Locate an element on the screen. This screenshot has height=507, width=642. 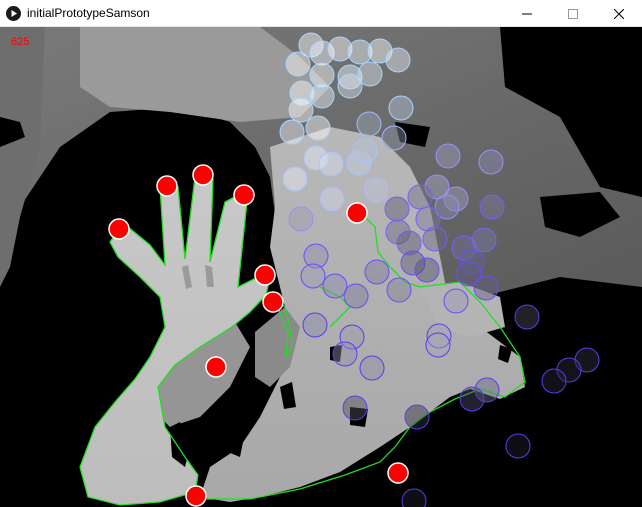
maximize-button is located at coordinates (573, 13).